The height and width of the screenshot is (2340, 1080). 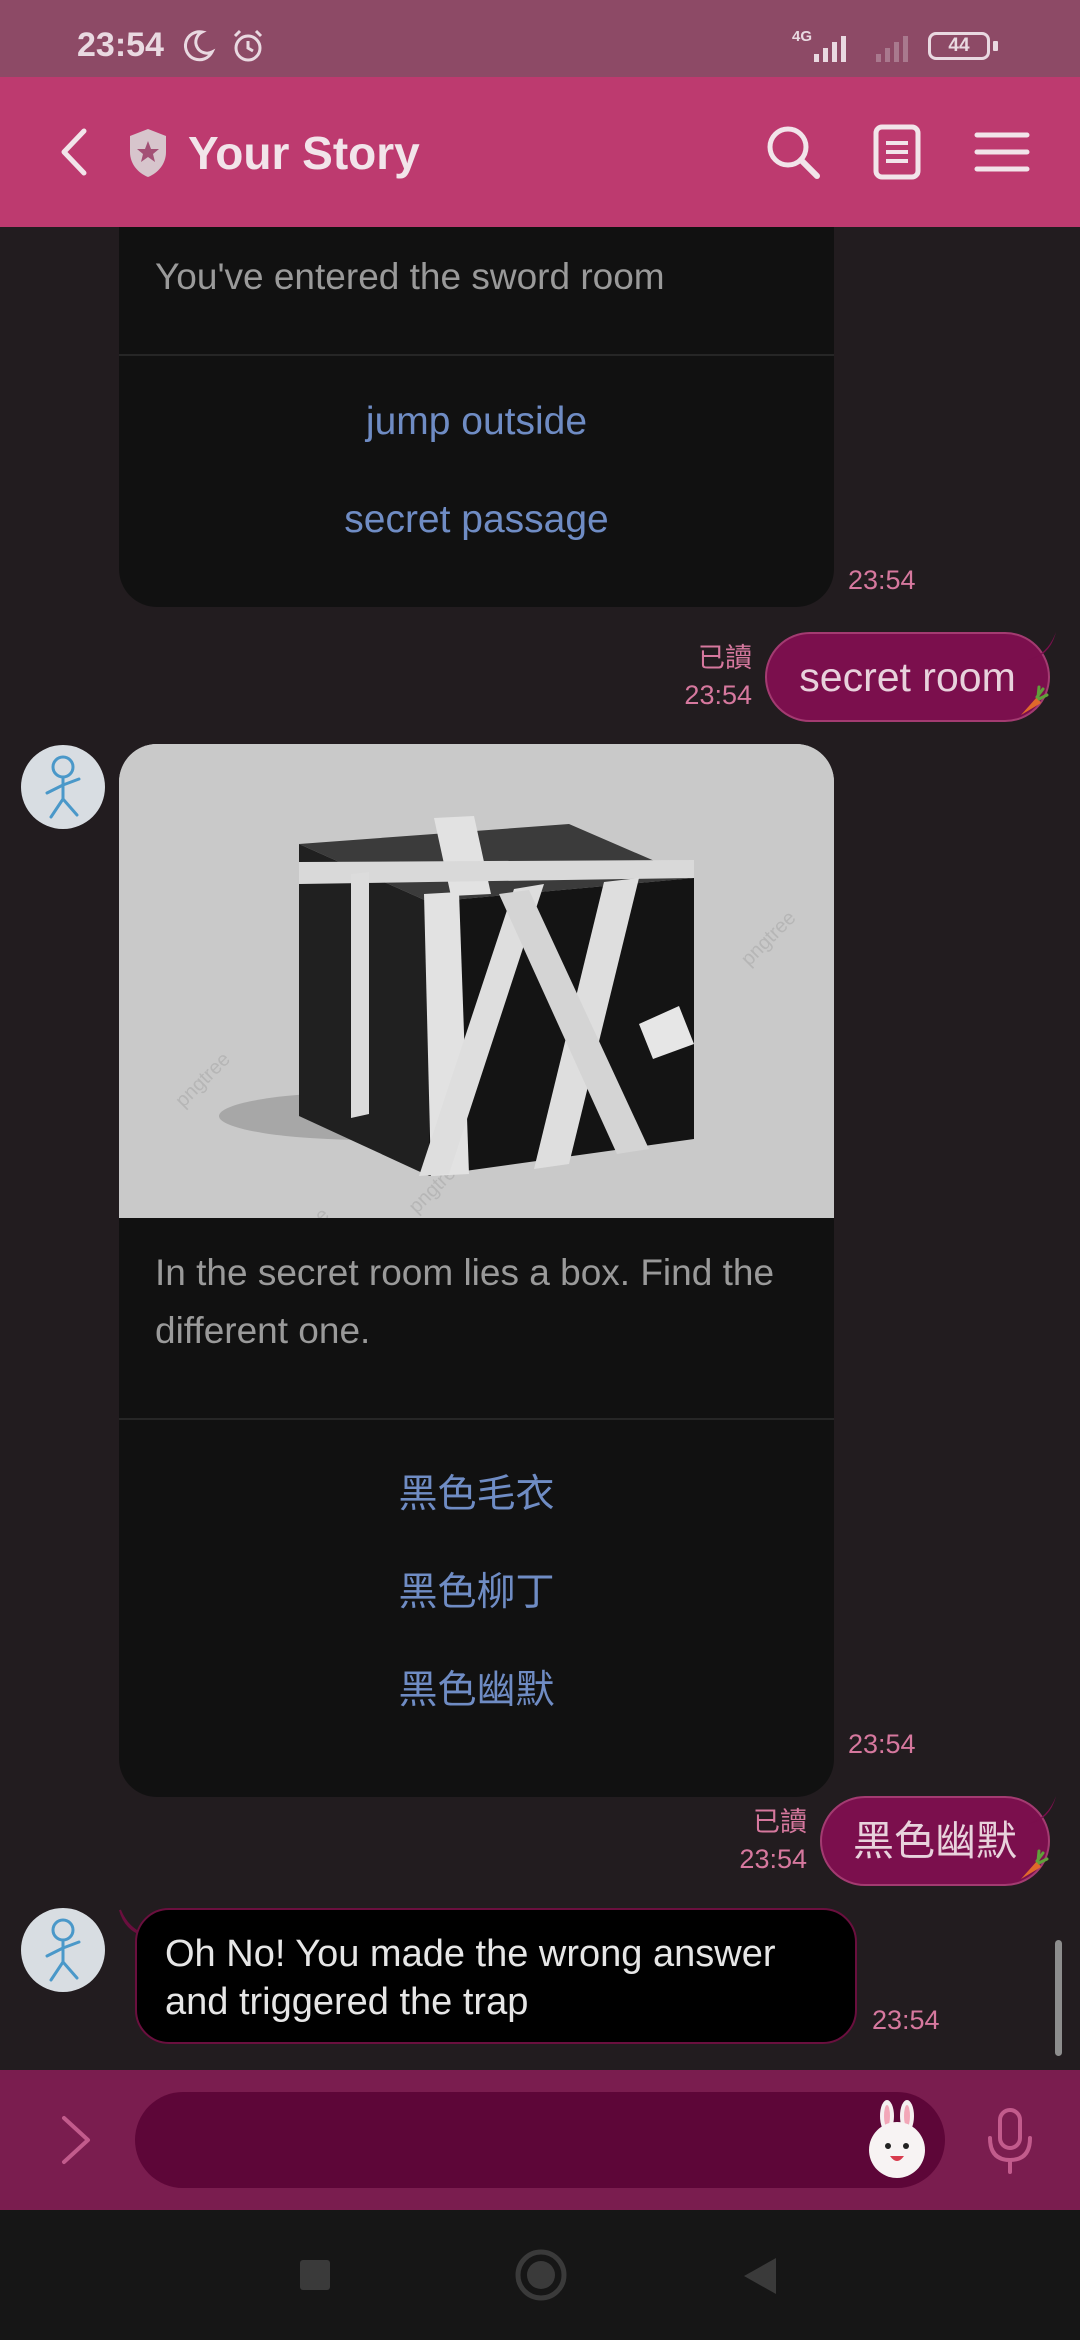 I want to click on option-button: 黑色幽默, so click(x=476, y=1691).